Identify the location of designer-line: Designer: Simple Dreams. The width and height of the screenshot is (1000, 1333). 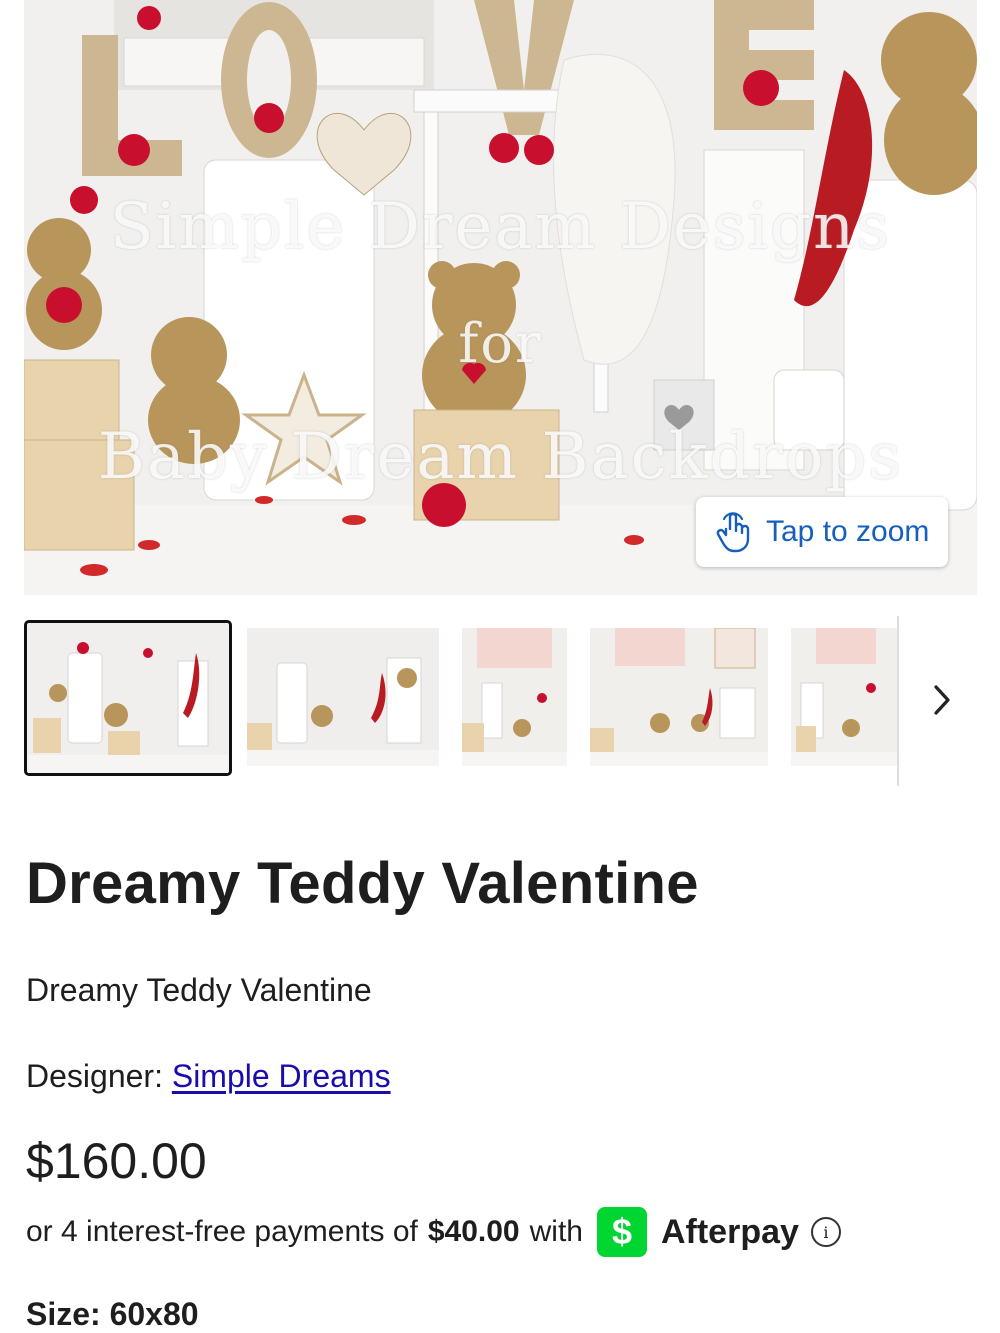
(208, 1076).